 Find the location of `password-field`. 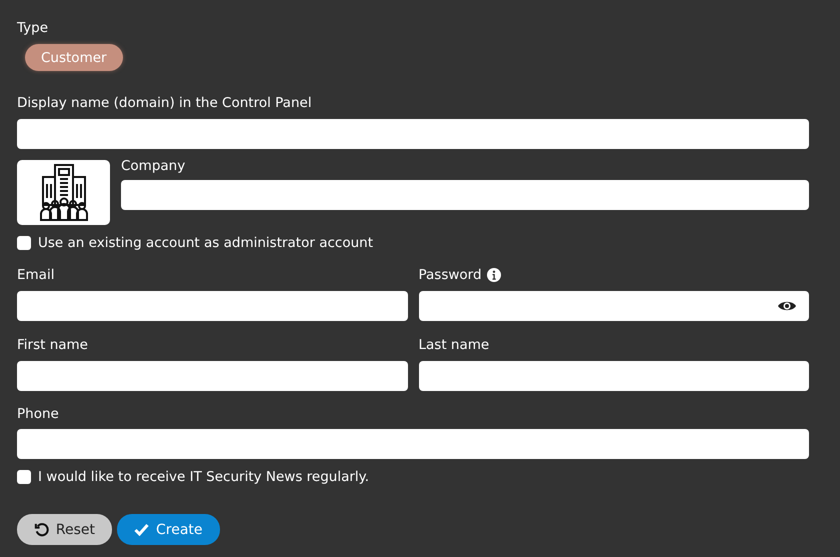

password-field is located at coordinates (613, 306).